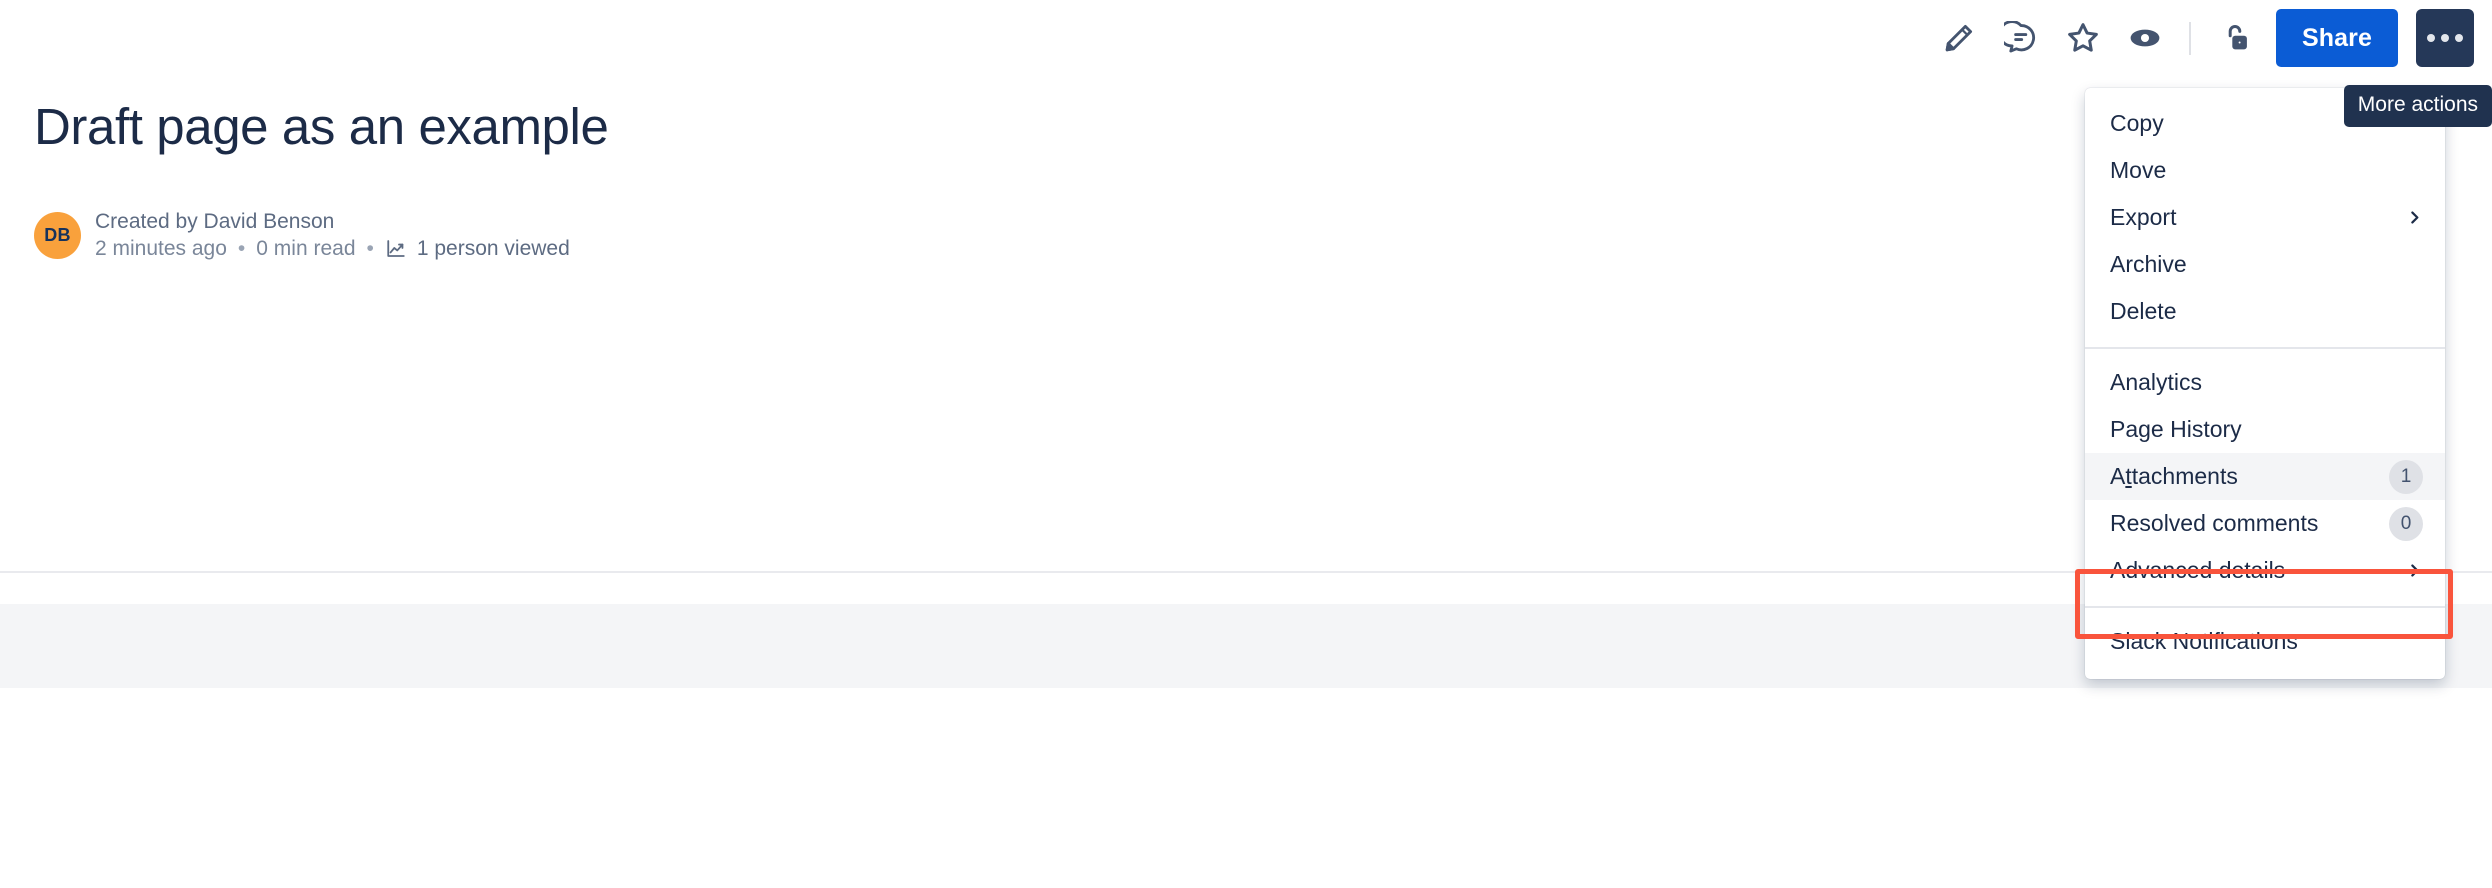  Describe the element at coordinates (2417, 106) in the screenshot. I see `more-actions-tooltip: More actions` at that location.